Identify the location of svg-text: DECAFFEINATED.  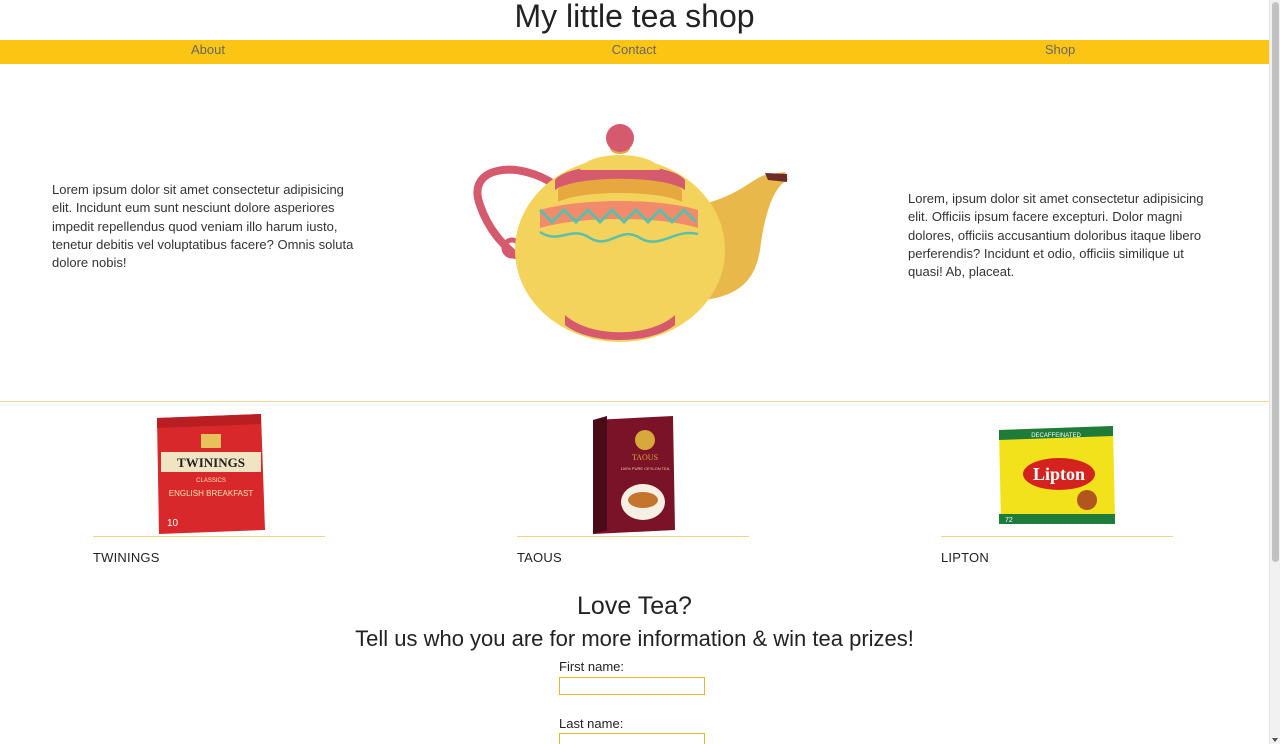
(1056, 436).